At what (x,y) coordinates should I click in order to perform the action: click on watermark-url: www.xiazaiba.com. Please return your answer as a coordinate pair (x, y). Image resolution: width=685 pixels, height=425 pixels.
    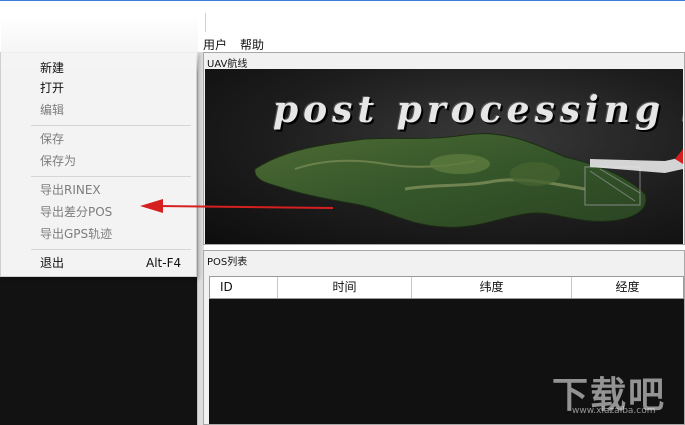
    Looking at the image, I should click on (614, 411).